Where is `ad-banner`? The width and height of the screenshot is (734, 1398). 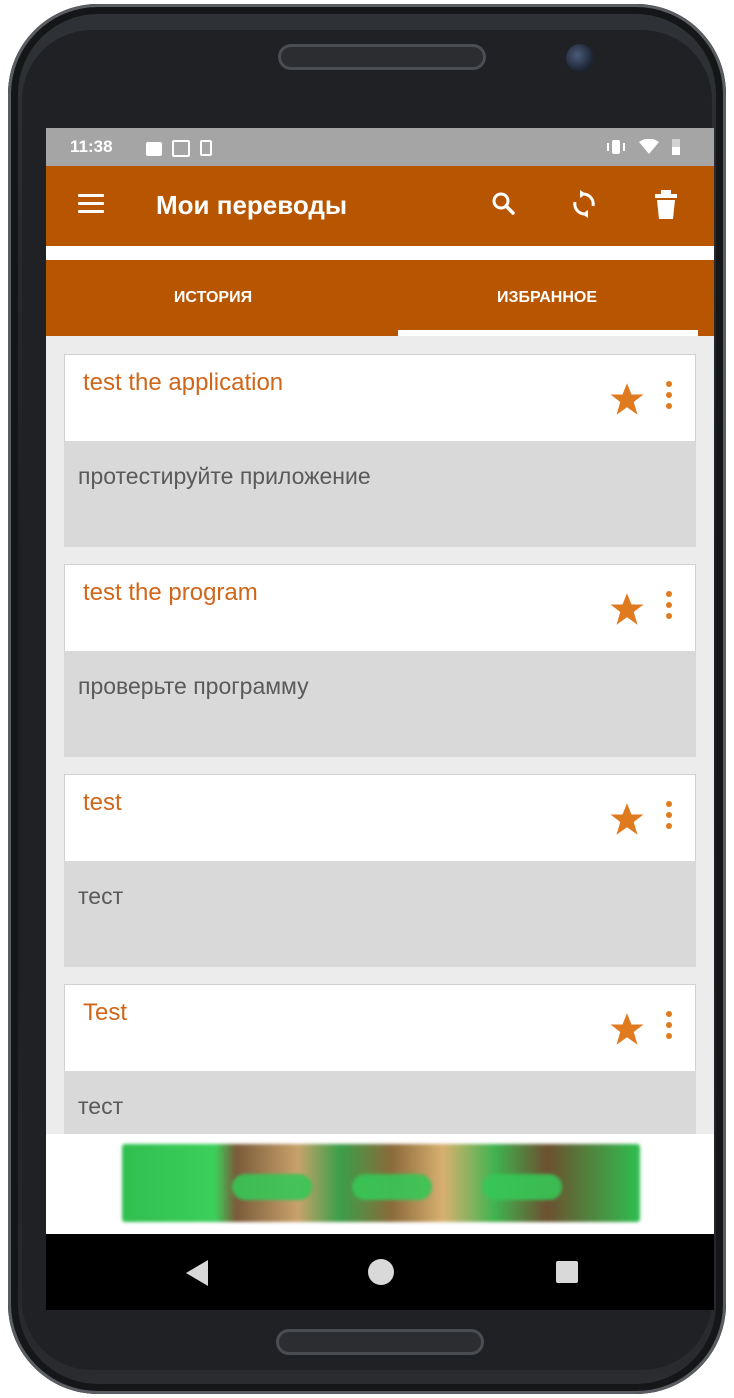 ad-banner is located at coordinates (381, 1183).